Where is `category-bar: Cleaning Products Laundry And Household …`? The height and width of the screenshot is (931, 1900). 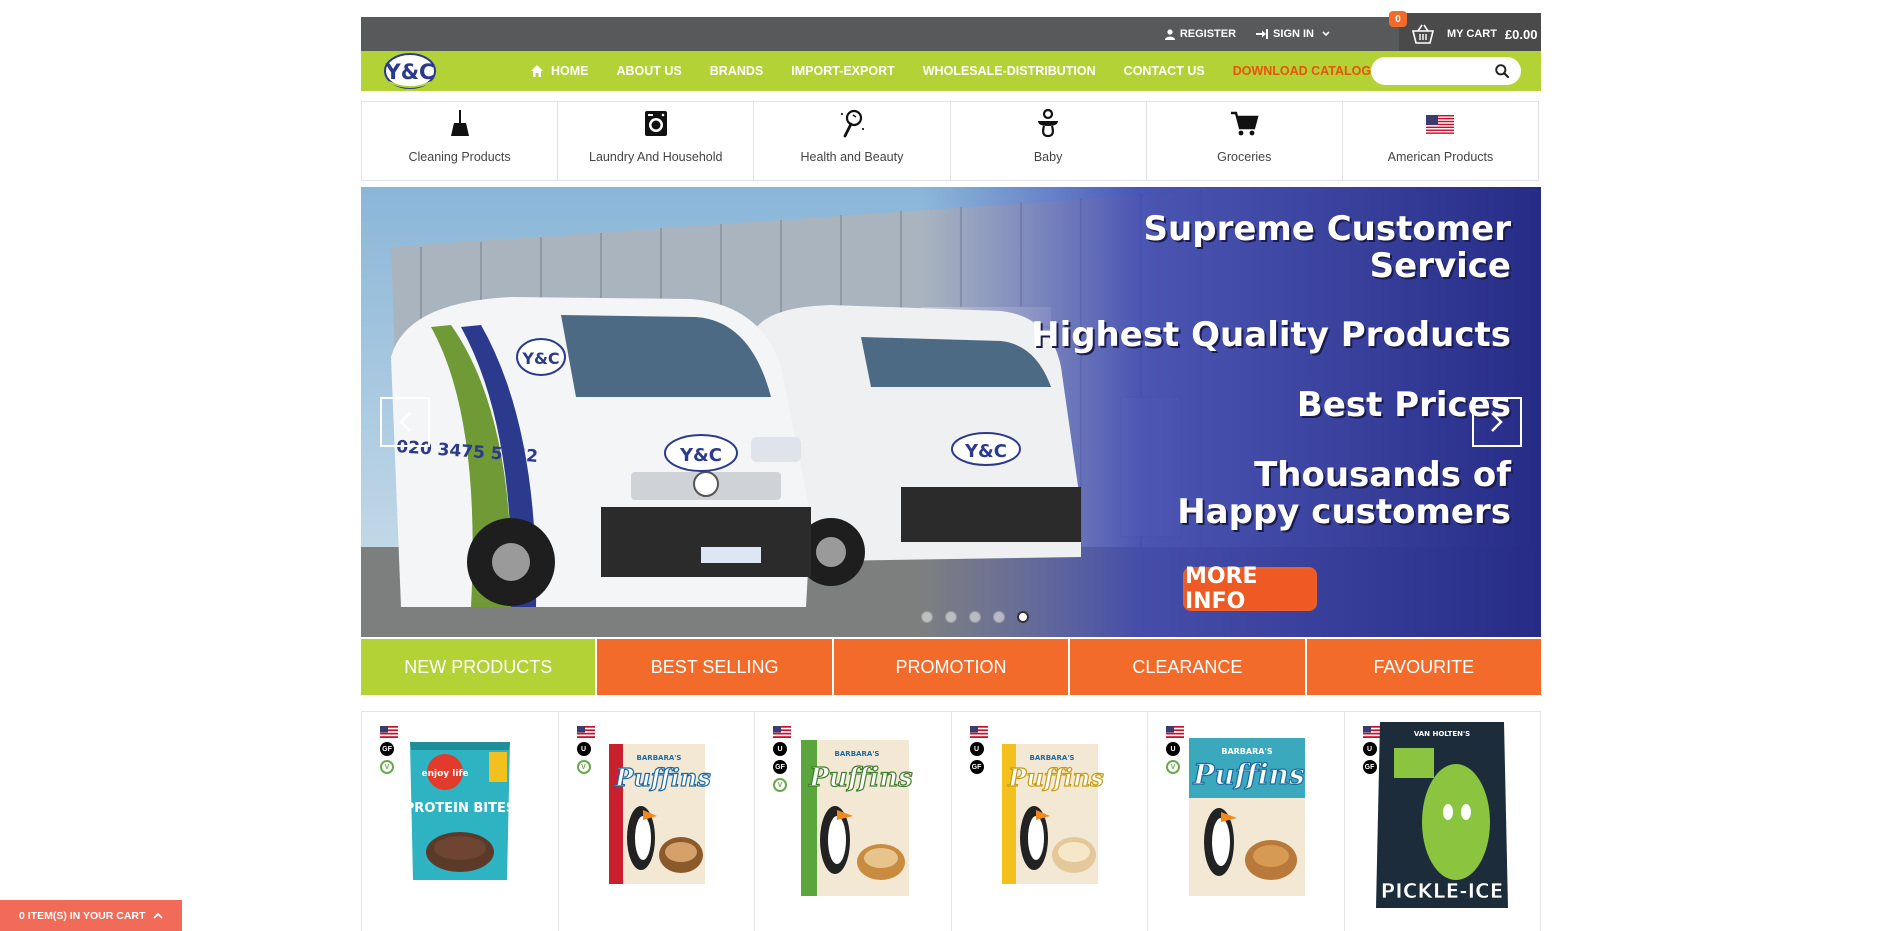
category-bar: Cleaning Products Laundry And Household … is located at coordinates (950, 141).